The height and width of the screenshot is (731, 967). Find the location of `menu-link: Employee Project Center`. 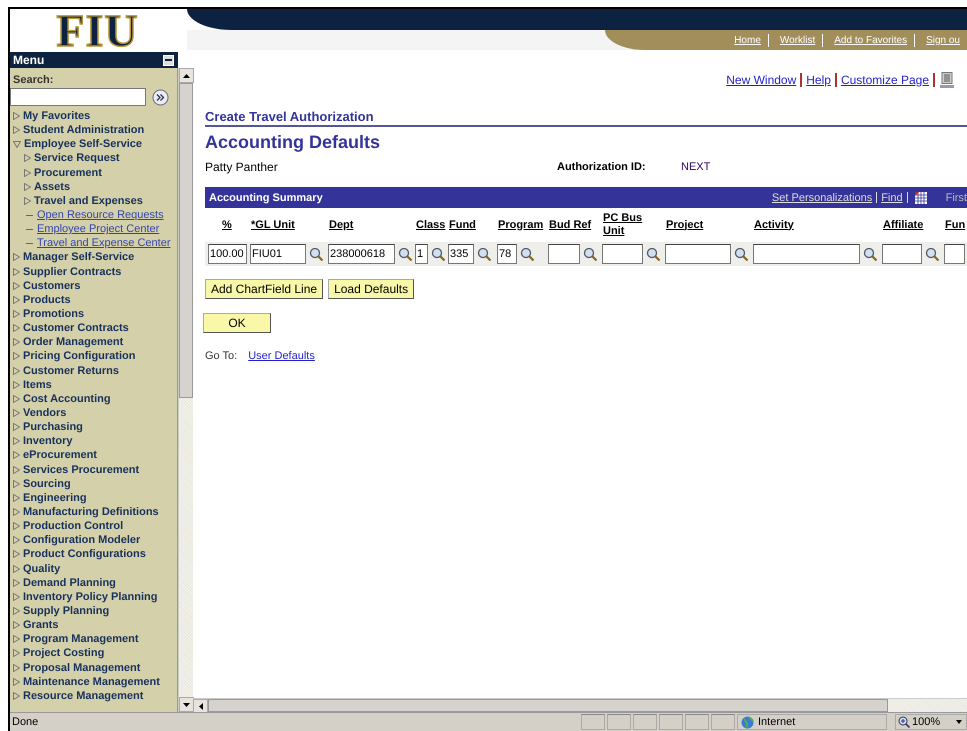

menu-link: Employee Project Center is located at coordinates (98, 229).